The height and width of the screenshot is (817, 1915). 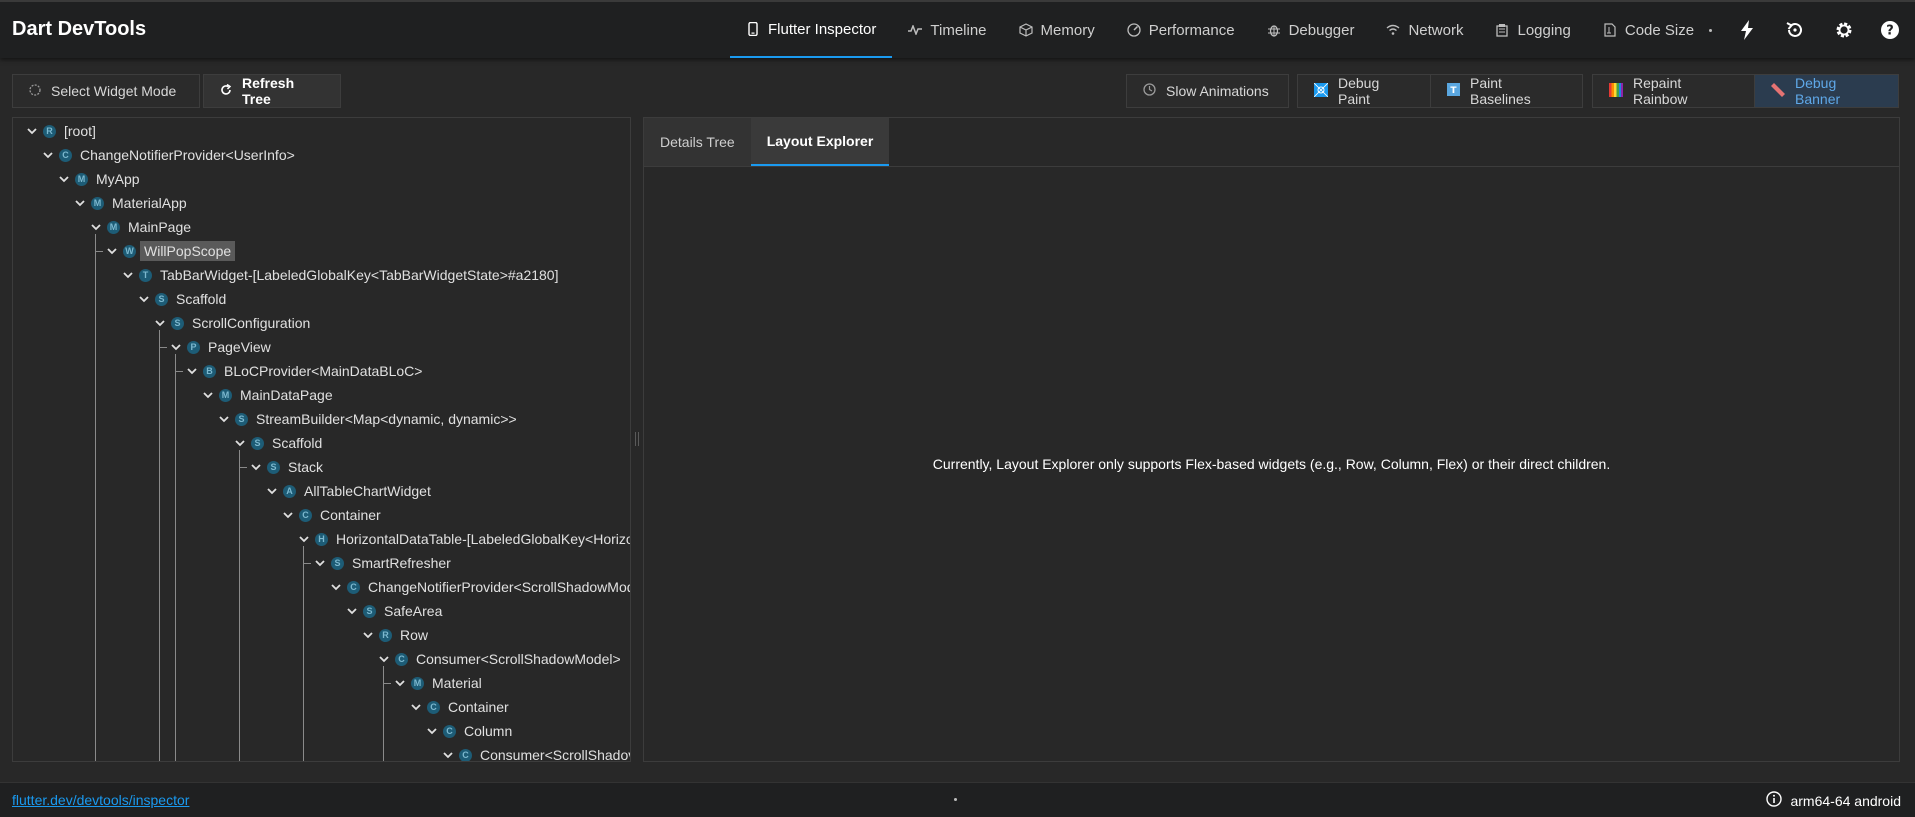 I want to click on slow-animations-label: Slow Animations, so click(x=1217, y=91).